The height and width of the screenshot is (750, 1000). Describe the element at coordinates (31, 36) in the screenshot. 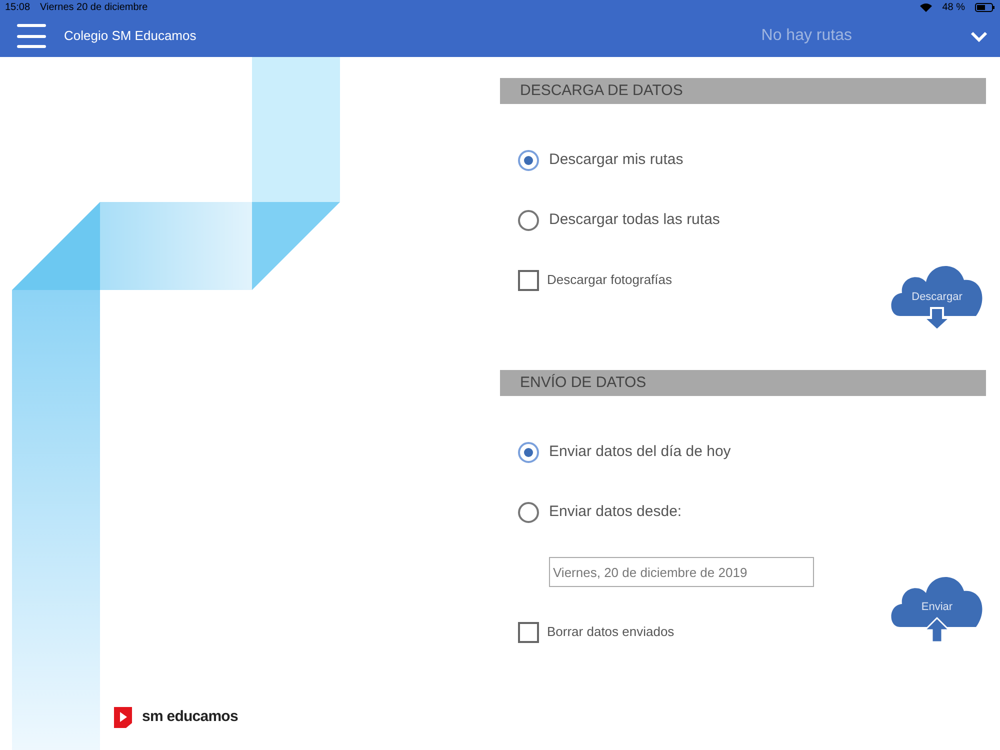

I see `menu-icon` at that location.